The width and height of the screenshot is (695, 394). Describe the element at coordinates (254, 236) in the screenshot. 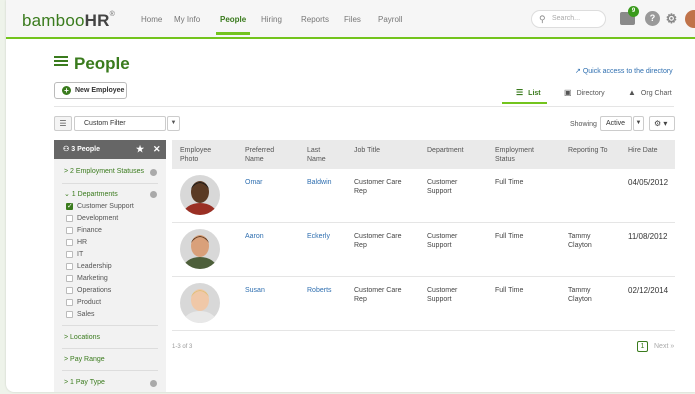

I see `preferred-name: Aaron` at that location.